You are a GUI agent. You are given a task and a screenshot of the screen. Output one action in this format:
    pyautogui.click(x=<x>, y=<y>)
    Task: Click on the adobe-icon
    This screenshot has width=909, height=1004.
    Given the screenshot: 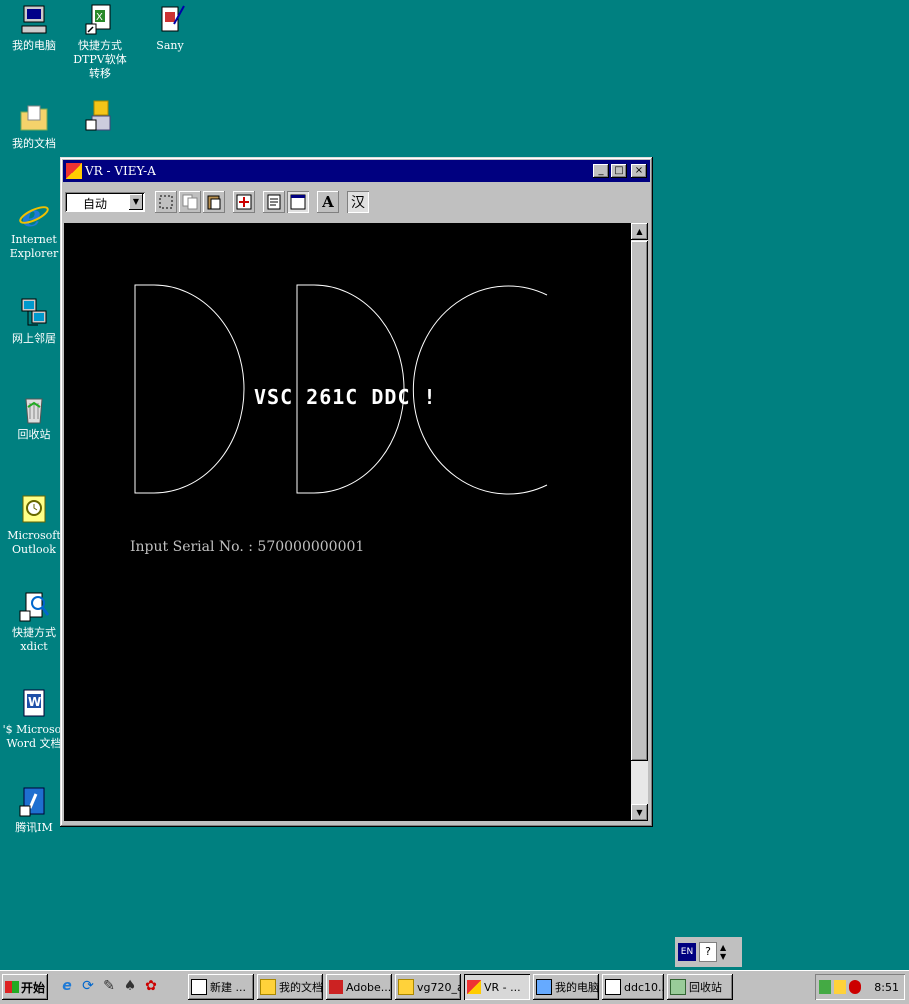 What is the action you would take?
    pyautogui.click(x=336, y=987)
    